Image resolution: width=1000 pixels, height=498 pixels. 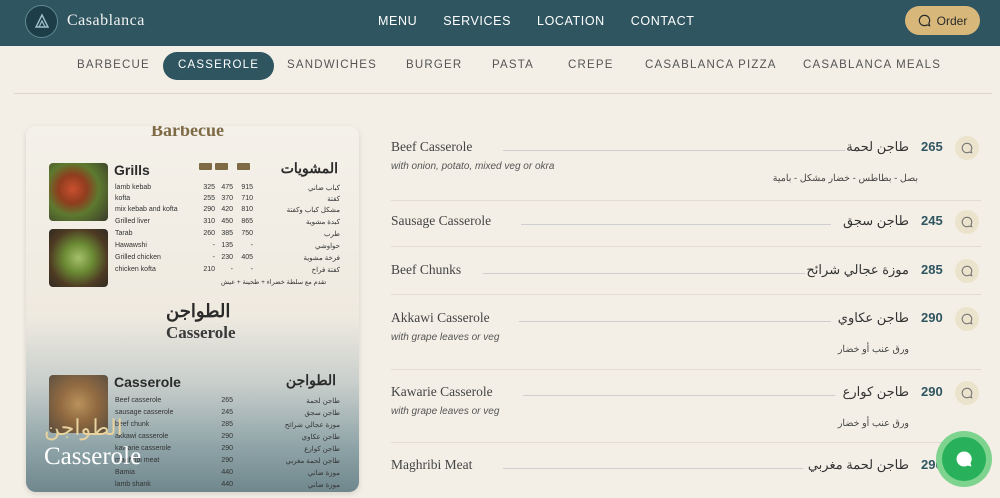 What do you see at coordinates (309, 168) in the screenshot?
I see `grills-title-ar: المشويات` at bounding box center [309, 168].